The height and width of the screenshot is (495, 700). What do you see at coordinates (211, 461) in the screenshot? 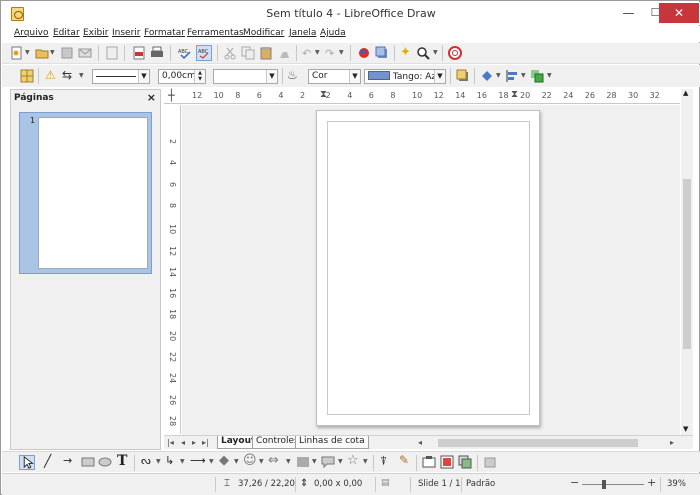
I see `lines-dropdown-icon: ▼` at bounding box center [211, 461].